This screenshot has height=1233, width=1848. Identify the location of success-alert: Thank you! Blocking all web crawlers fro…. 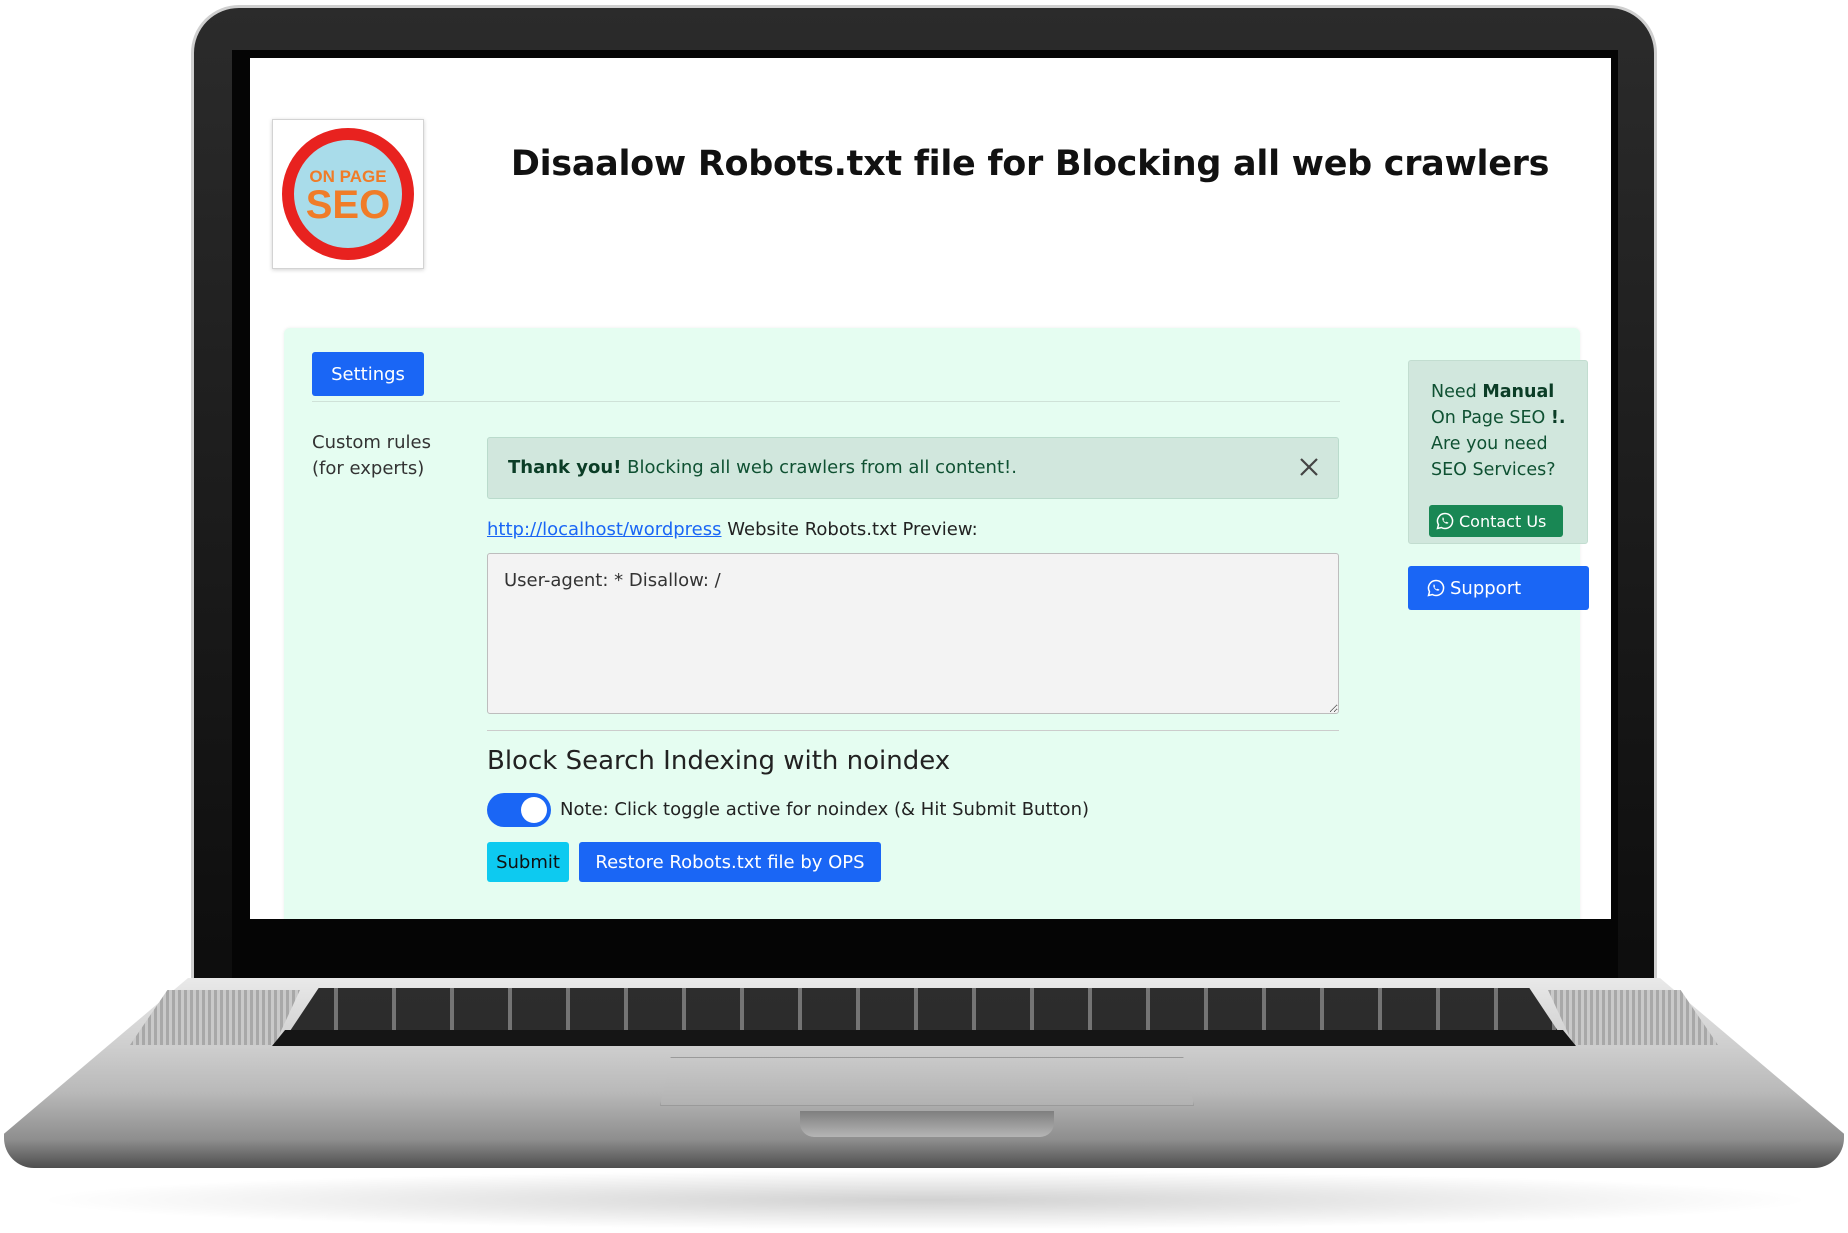
(913, 468).